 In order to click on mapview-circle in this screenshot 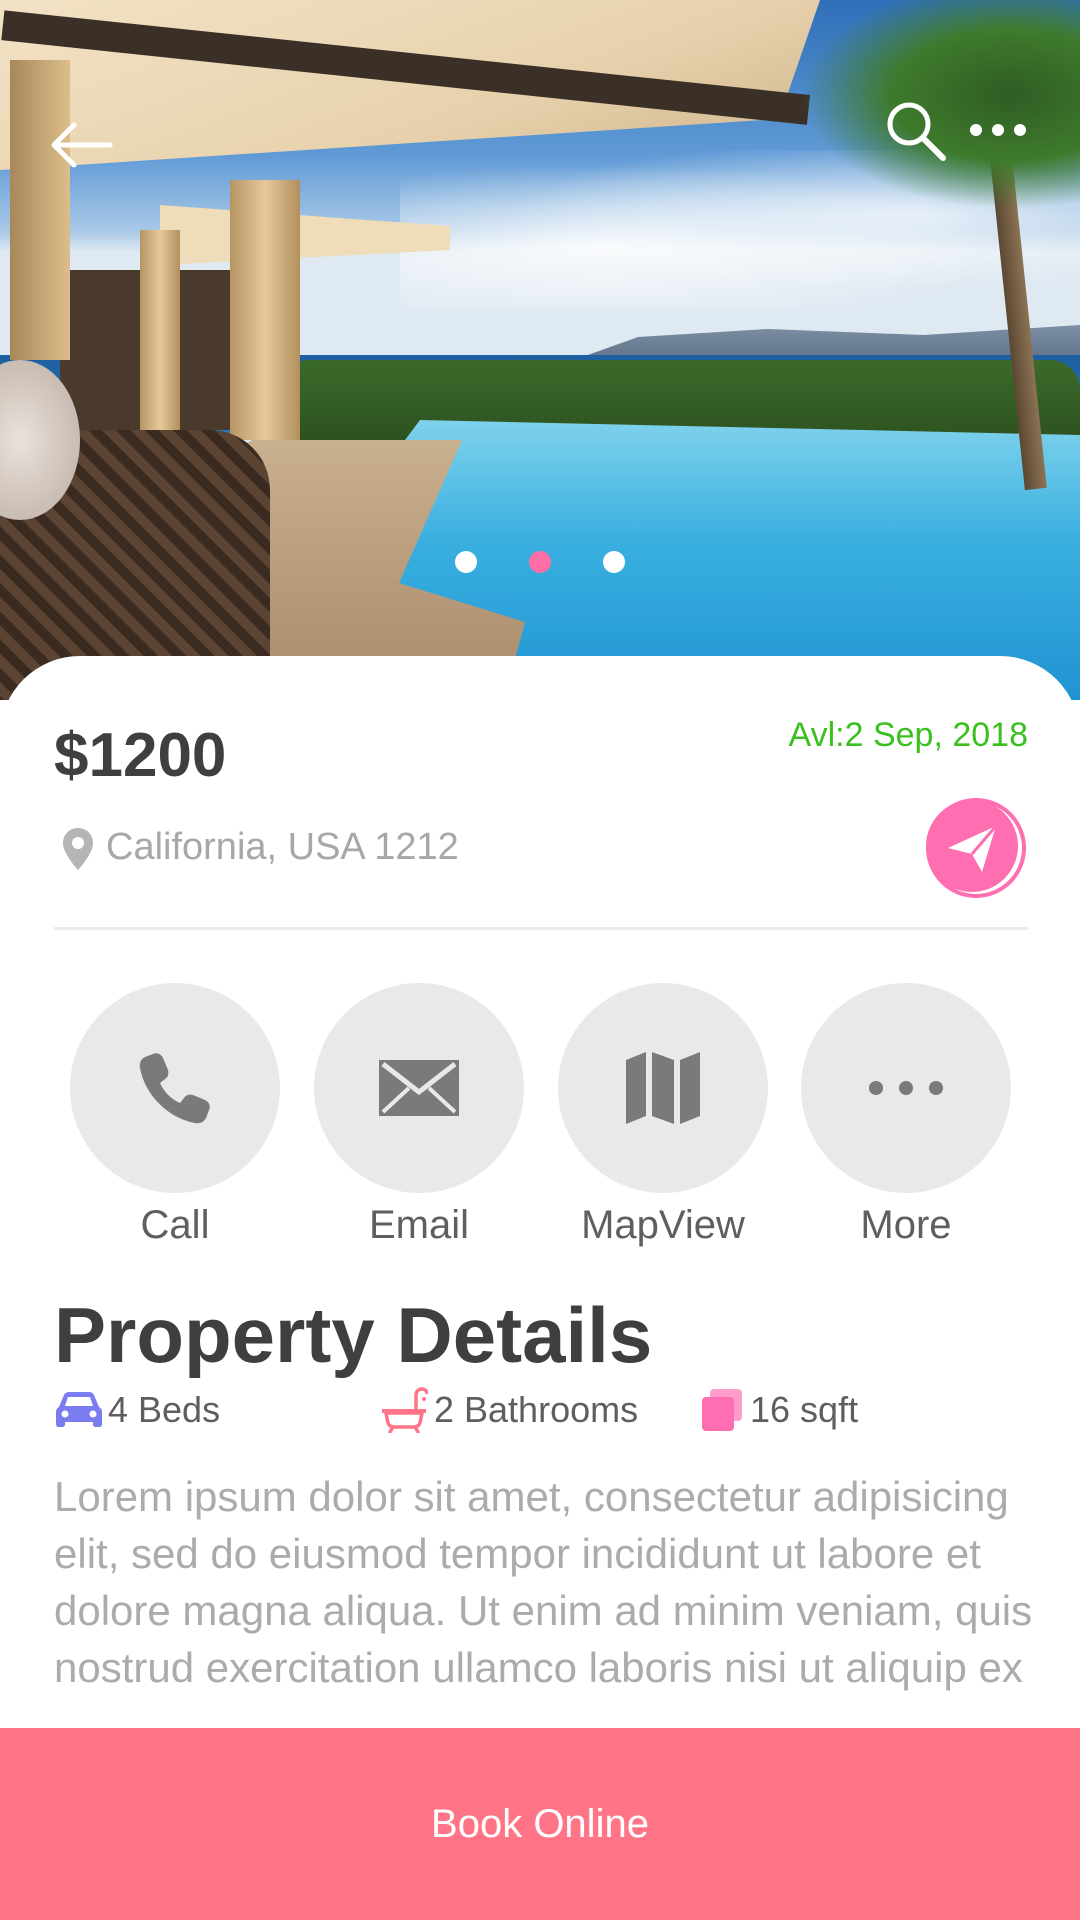, I will do `click(663, 1088)`.